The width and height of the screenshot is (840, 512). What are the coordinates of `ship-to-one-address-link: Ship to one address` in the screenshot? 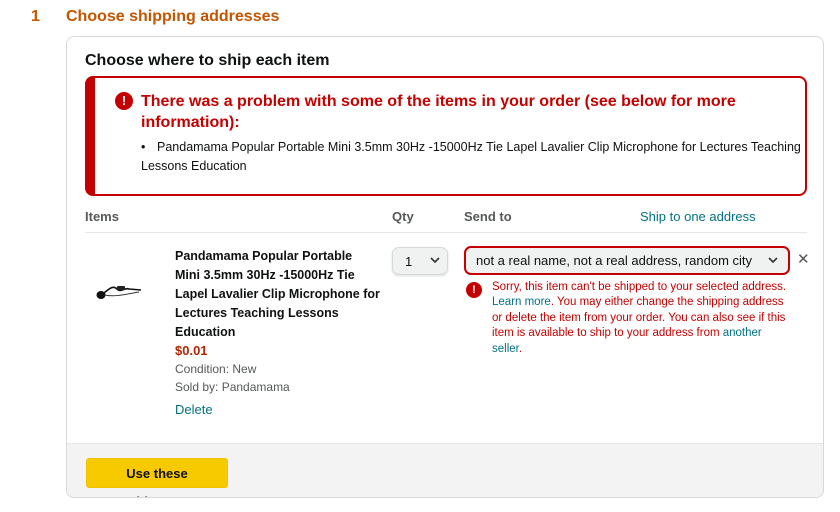 It's located at (698, 216).